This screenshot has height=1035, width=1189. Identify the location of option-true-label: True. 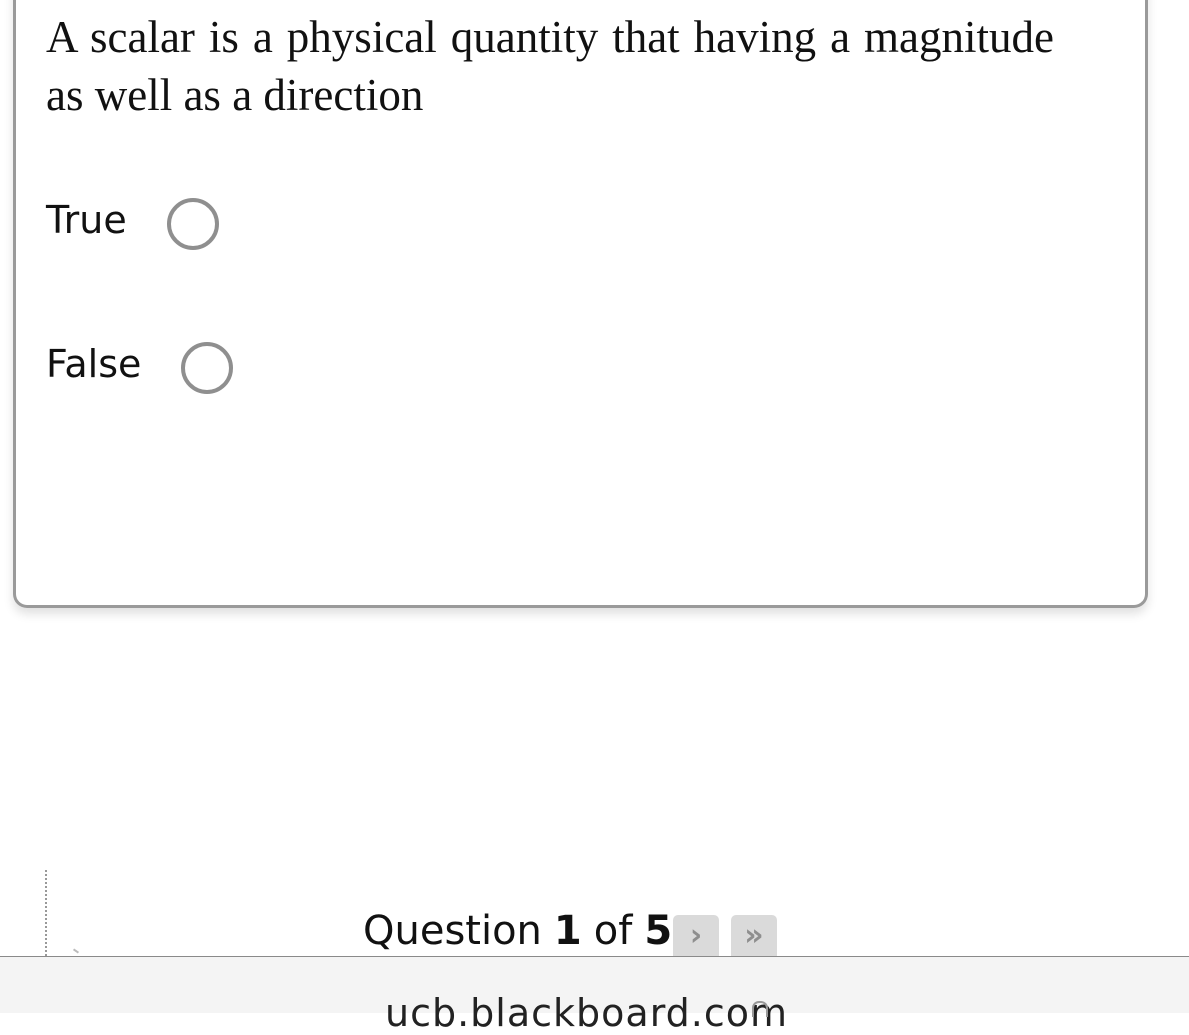
(86, 220).